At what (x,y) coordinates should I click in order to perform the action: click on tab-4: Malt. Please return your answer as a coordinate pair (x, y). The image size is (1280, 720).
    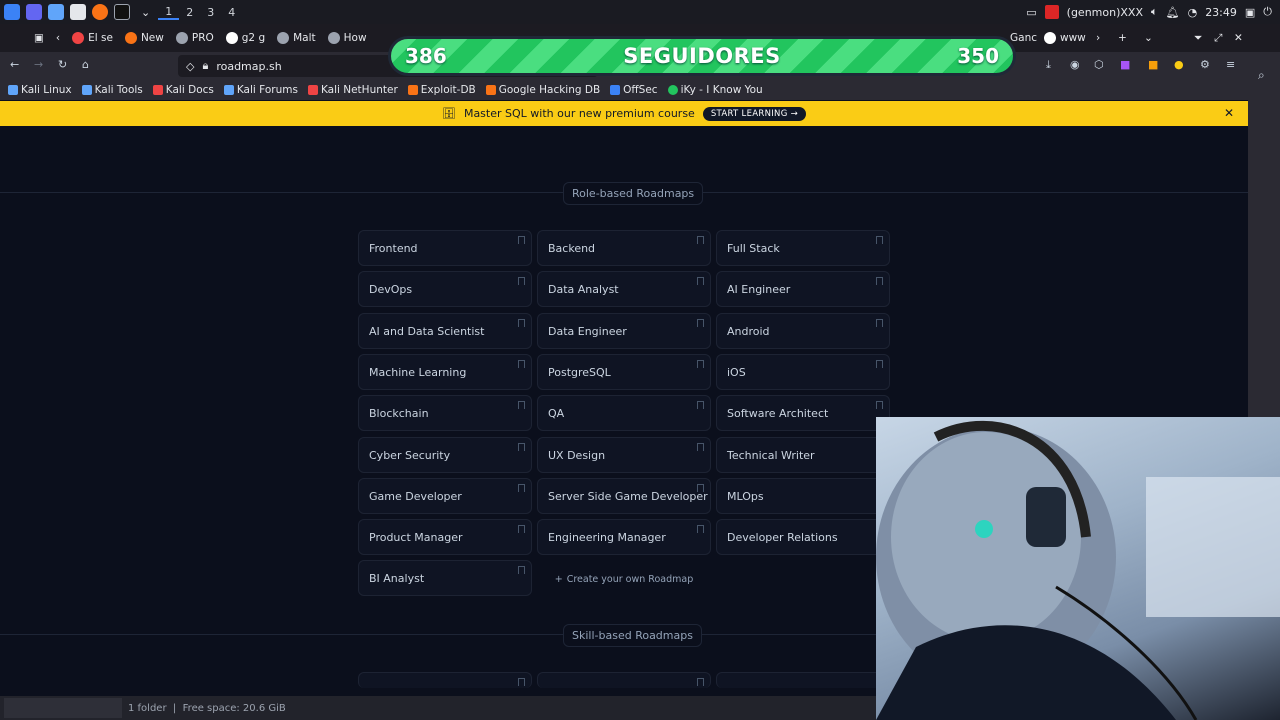
    Looking at the image, I should click on (296, 38).